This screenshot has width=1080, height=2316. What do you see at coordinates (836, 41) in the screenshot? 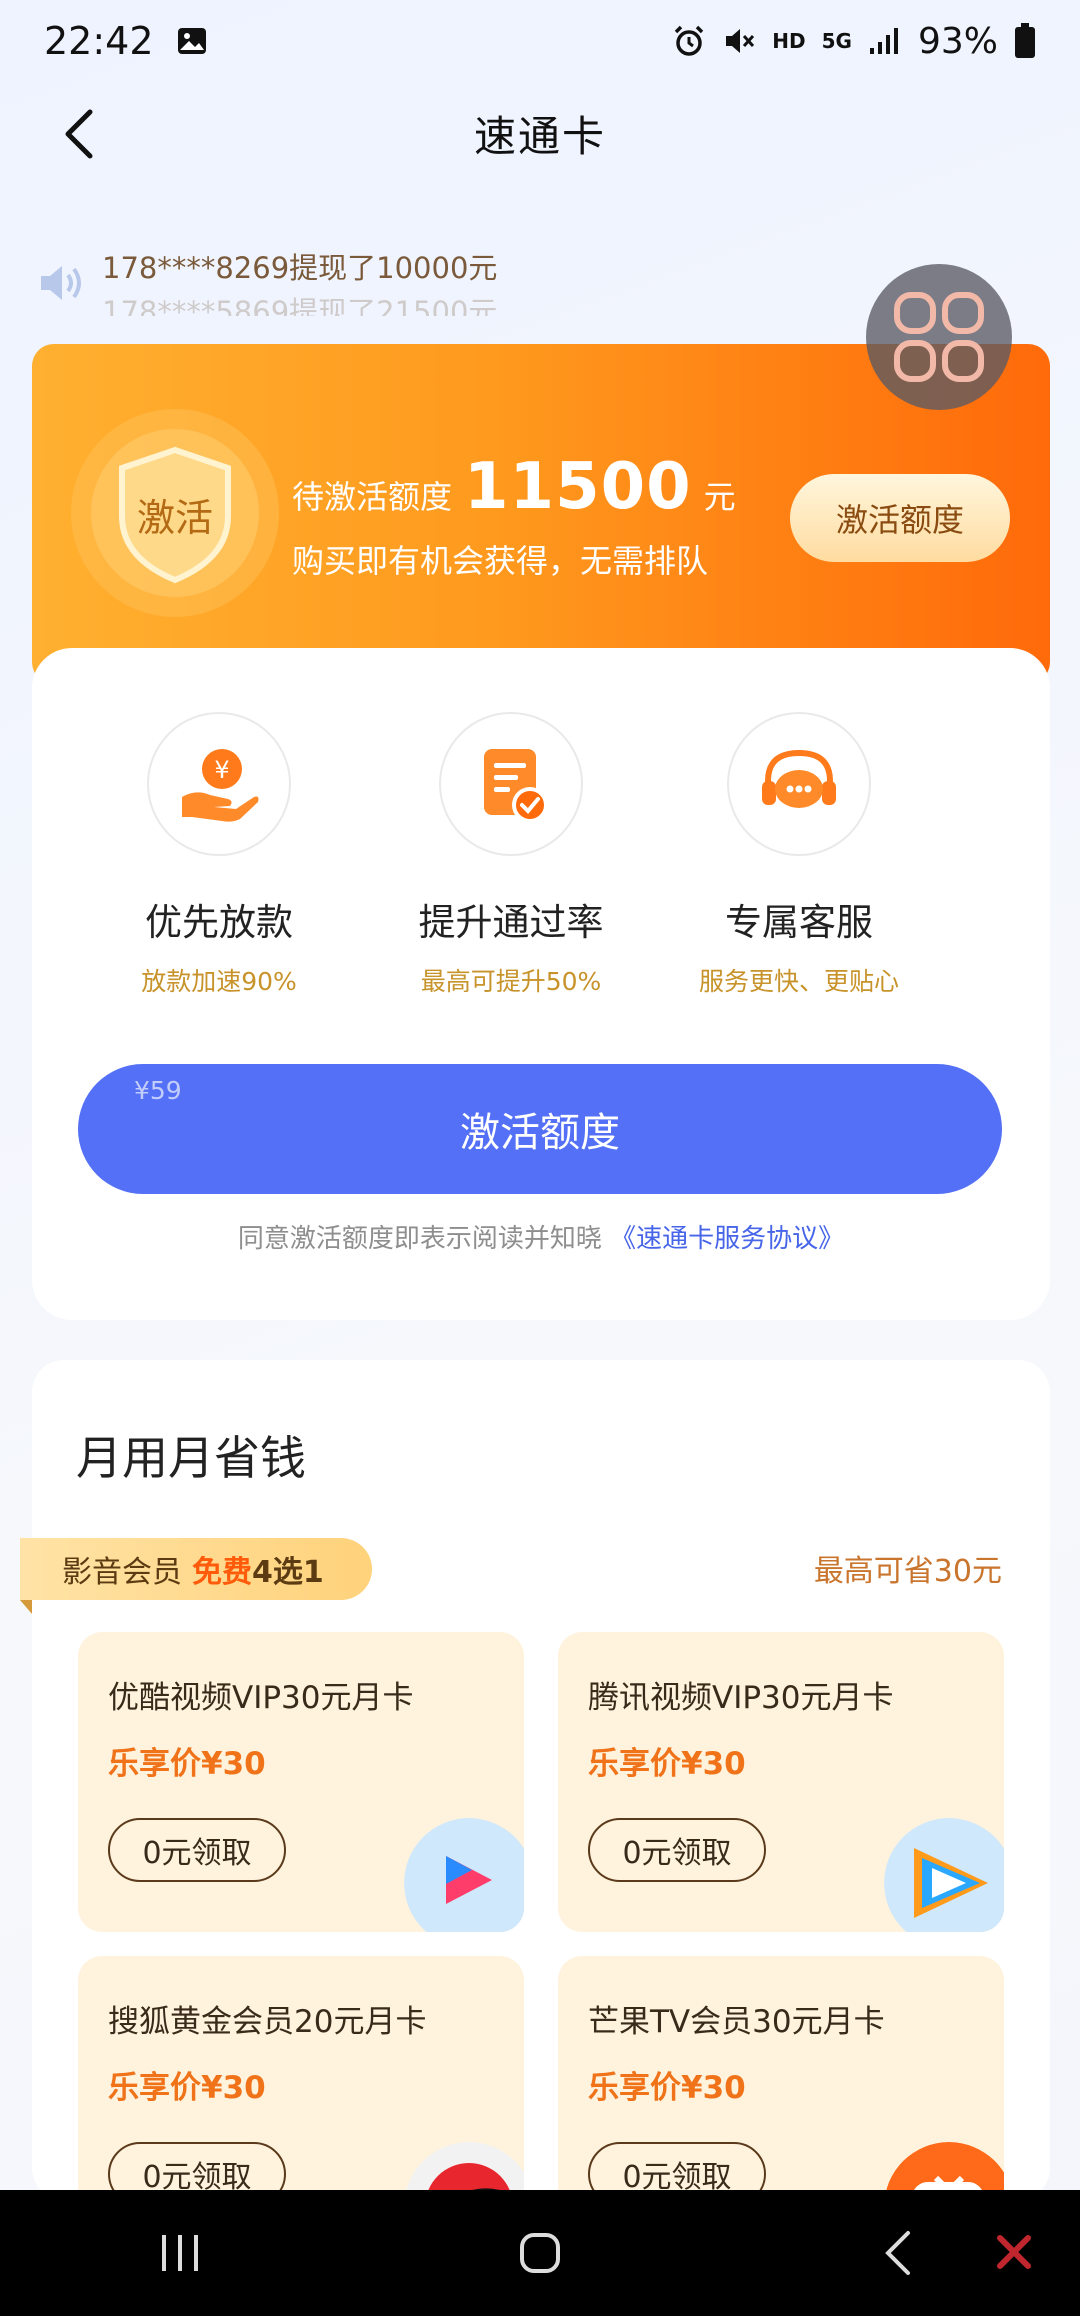
I see `network-type: 5G` at bounding box center [836, 41].